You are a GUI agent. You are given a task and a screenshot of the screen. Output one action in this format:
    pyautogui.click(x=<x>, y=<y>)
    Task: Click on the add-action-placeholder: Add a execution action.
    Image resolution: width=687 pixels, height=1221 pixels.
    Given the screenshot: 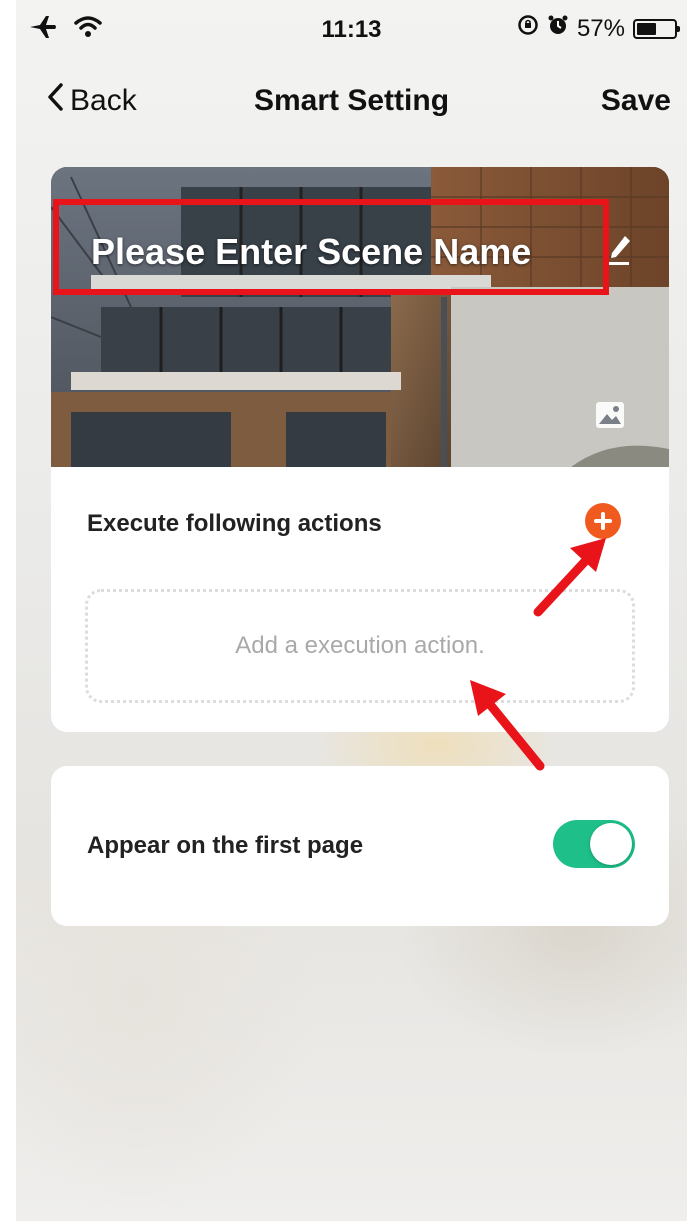 What is the action you would take?
    pyautogui.click(x=360, y=646)
    